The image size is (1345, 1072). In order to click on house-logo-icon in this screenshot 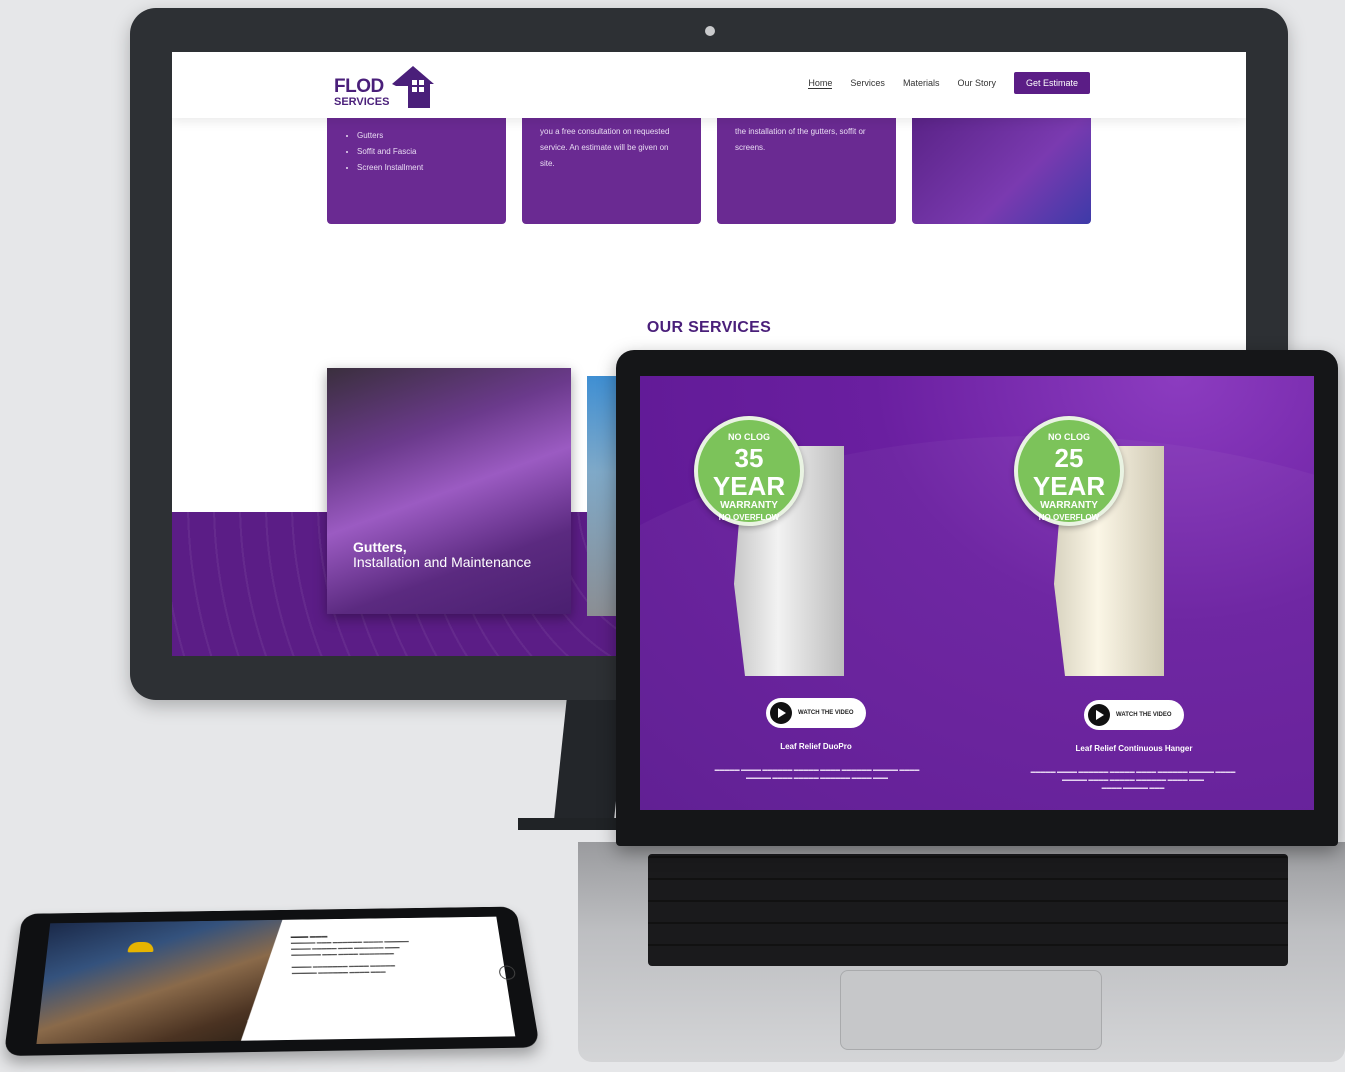, I will do `click(413, 87)`.